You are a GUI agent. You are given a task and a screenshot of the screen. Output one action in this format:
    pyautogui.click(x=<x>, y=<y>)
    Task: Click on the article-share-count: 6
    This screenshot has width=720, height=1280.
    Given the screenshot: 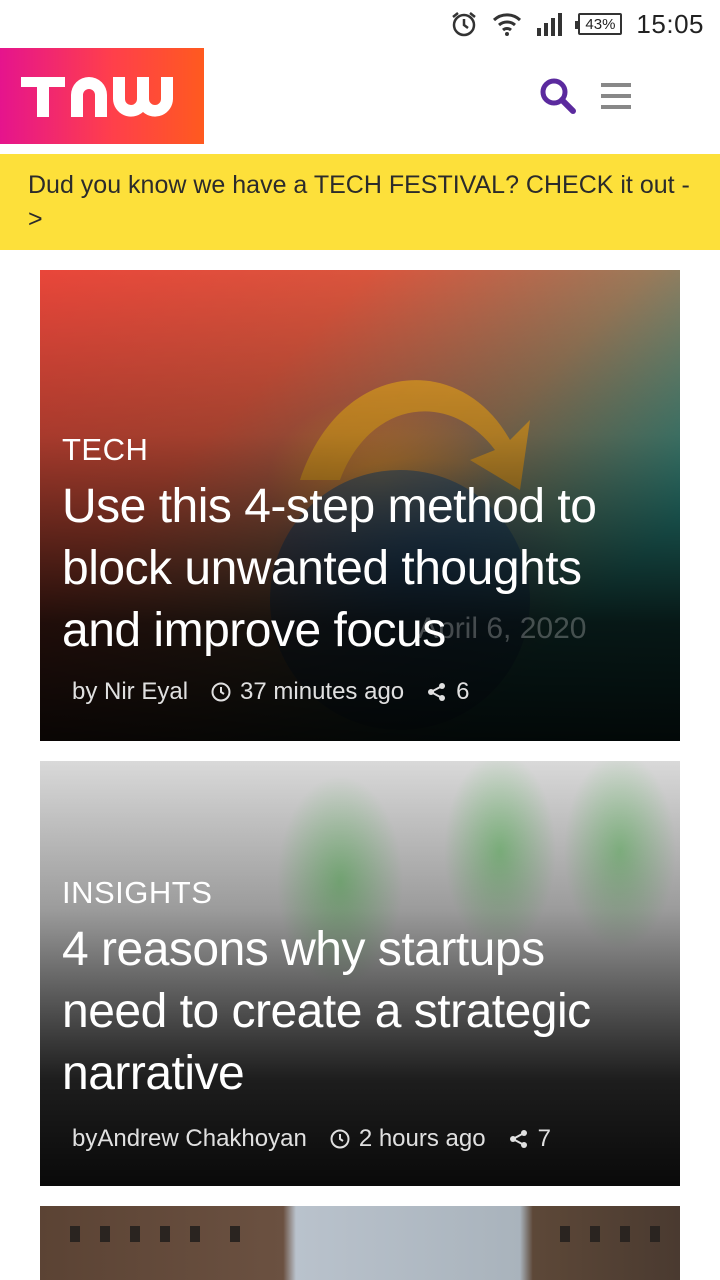 What is the action you would take?
    pyautogui.click(x=463, y=691)
    